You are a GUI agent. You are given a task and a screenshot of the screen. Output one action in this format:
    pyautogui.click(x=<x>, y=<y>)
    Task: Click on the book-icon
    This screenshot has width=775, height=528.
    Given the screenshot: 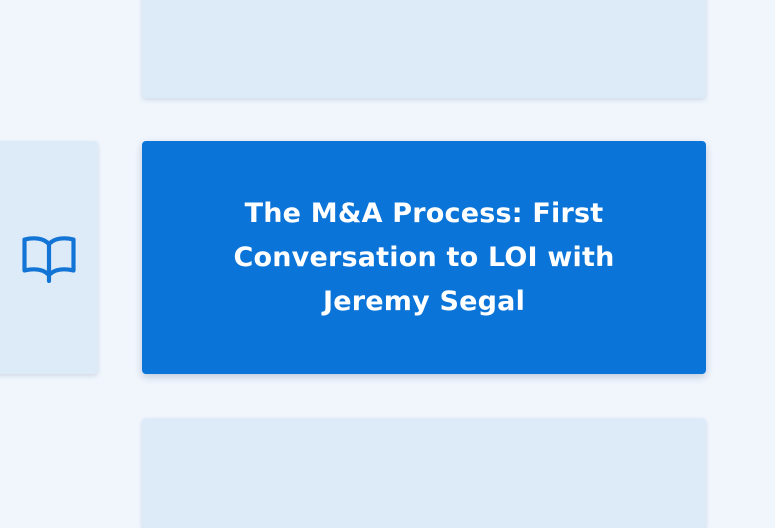 What is the action you would take?
    pyautogui.click(x=49, y=259)
    